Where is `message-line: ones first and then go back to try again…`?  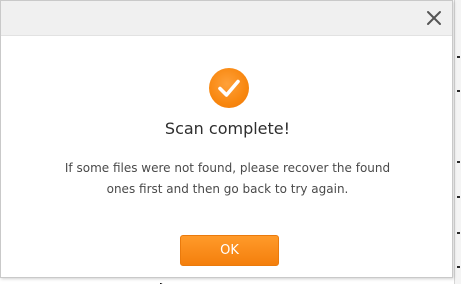 message-line: ones first and then go back to try again… is located at coordinates (227, 189).